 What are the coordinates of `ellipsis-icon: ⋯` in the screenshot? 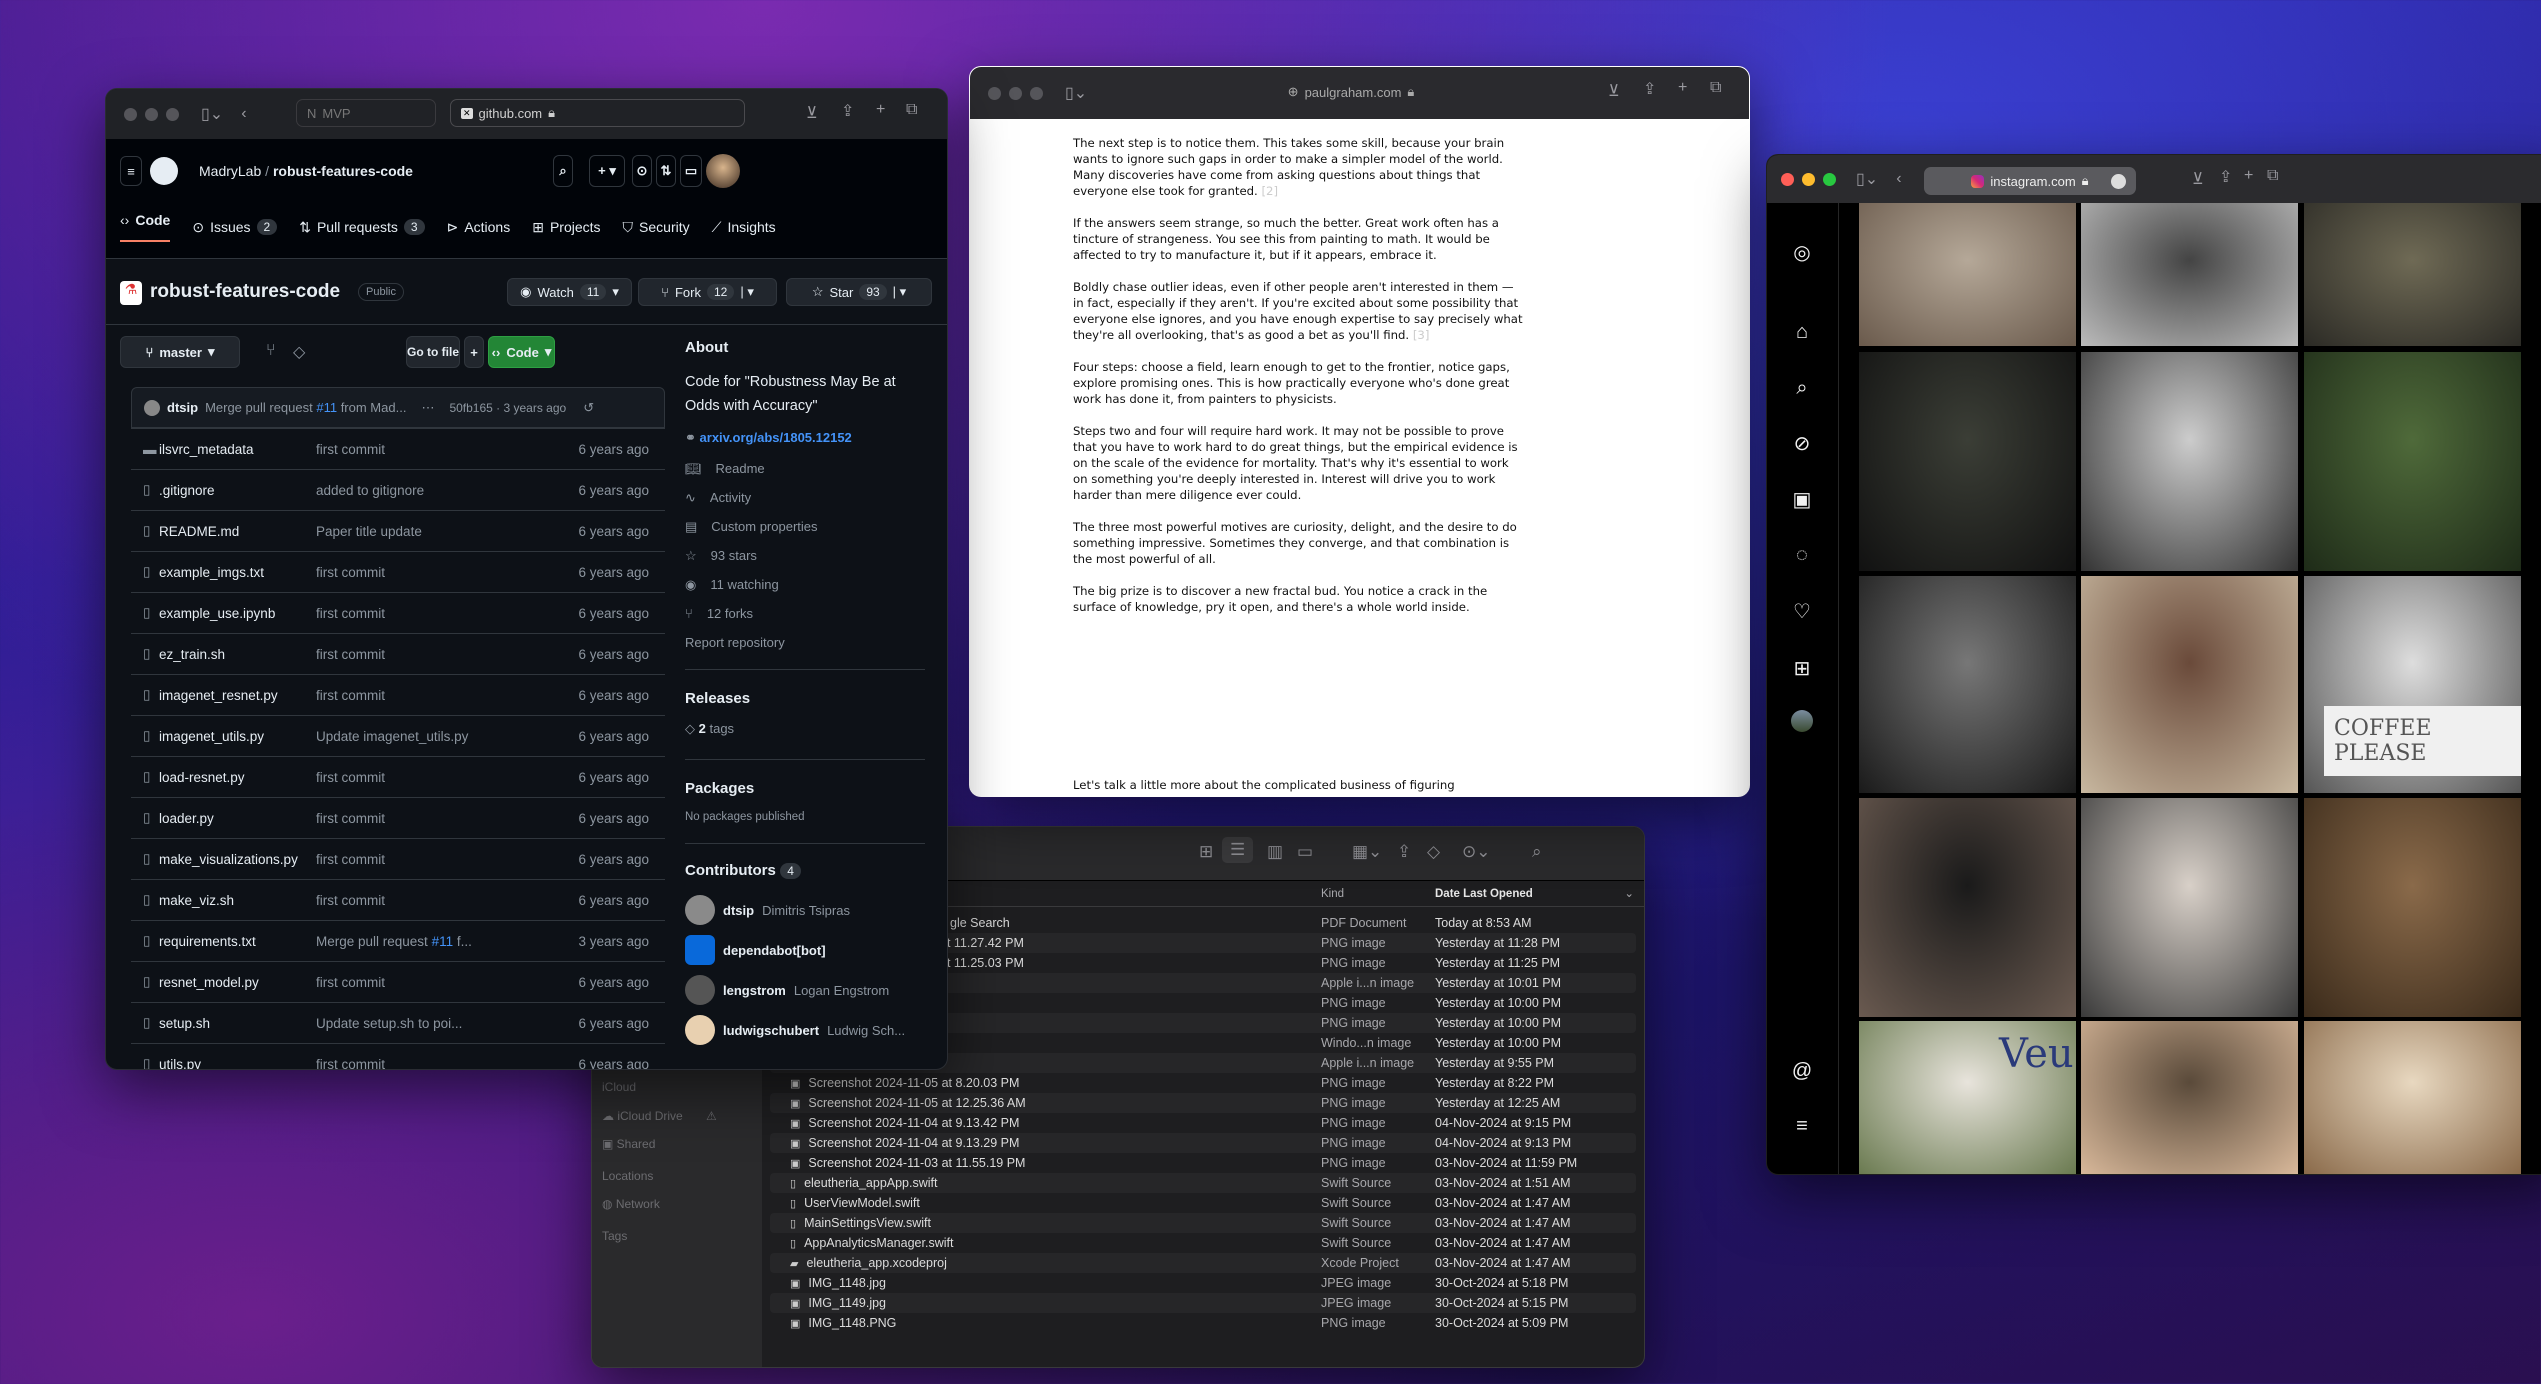 It's located at (427, 408).